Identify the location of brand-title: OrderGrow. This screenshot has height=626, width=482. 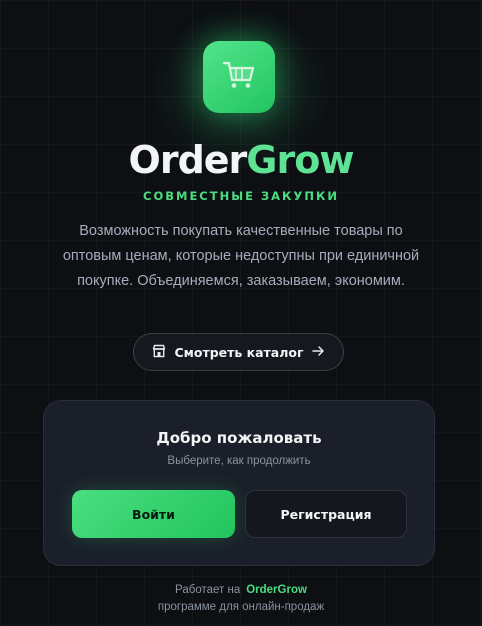
(241, 160).